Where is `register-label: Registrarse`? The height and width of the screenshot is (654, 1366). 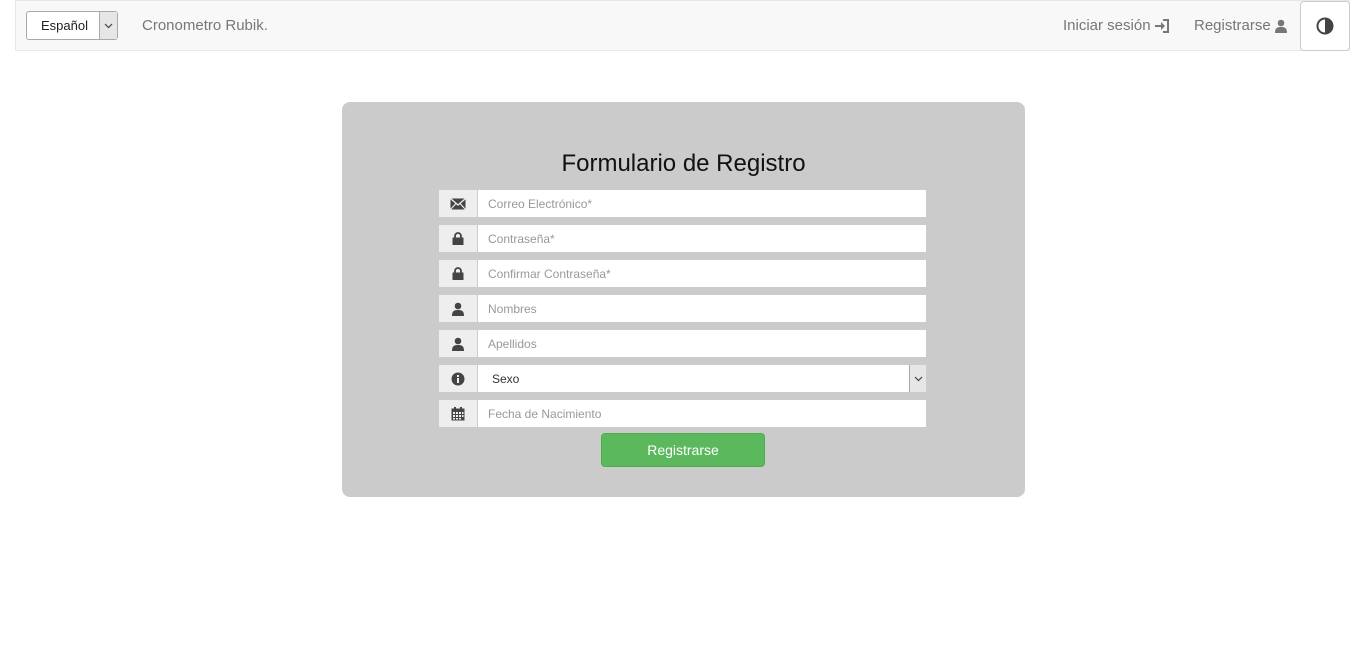
register-label: Registrarse is located at coordinates (1232, 25).